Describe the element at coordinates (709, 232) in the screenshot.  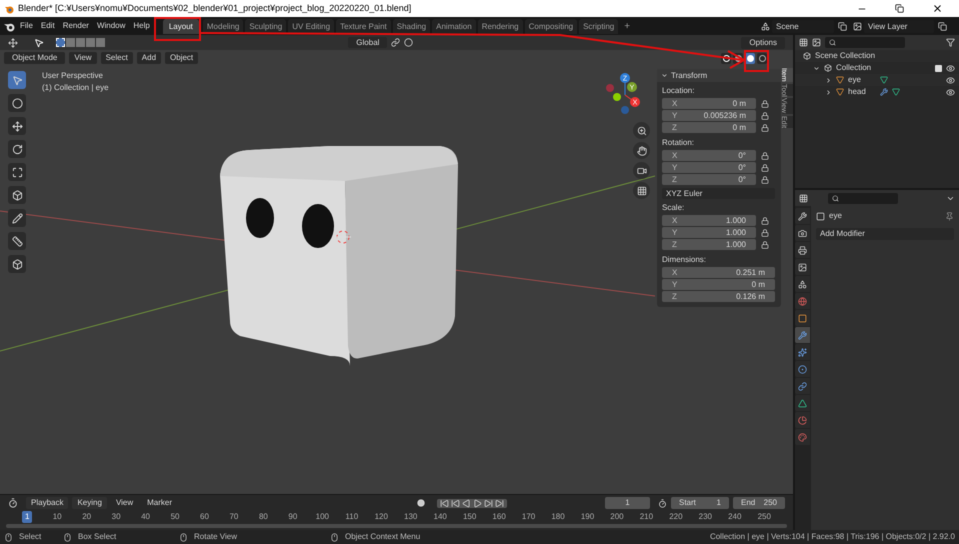
I see `value-field: Y 1.000` at that location.